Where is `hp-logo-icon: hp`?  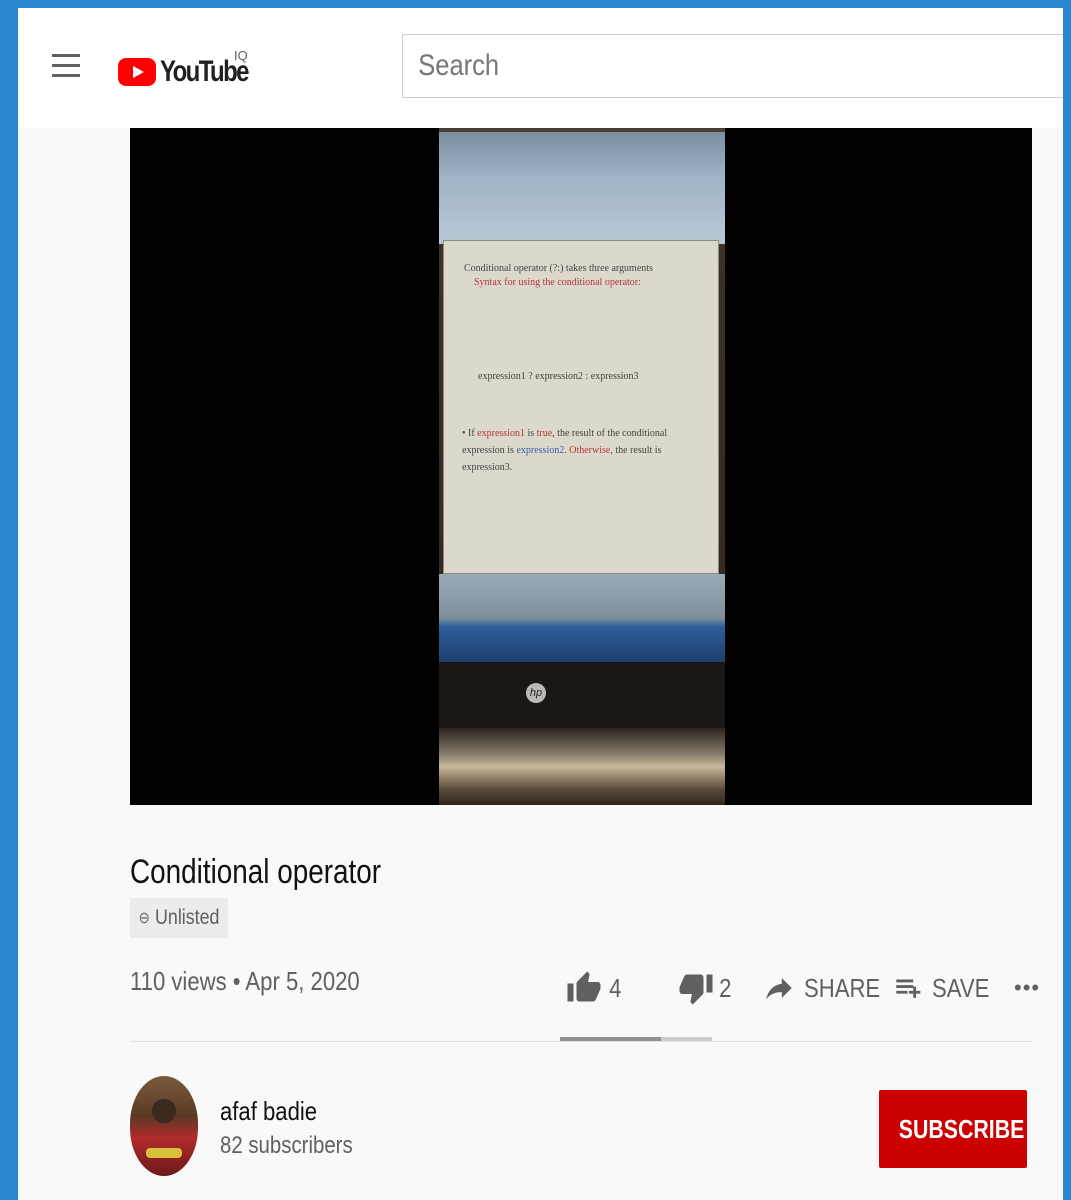 hp-logo-icon: hp is located at coordinates (536, 693).